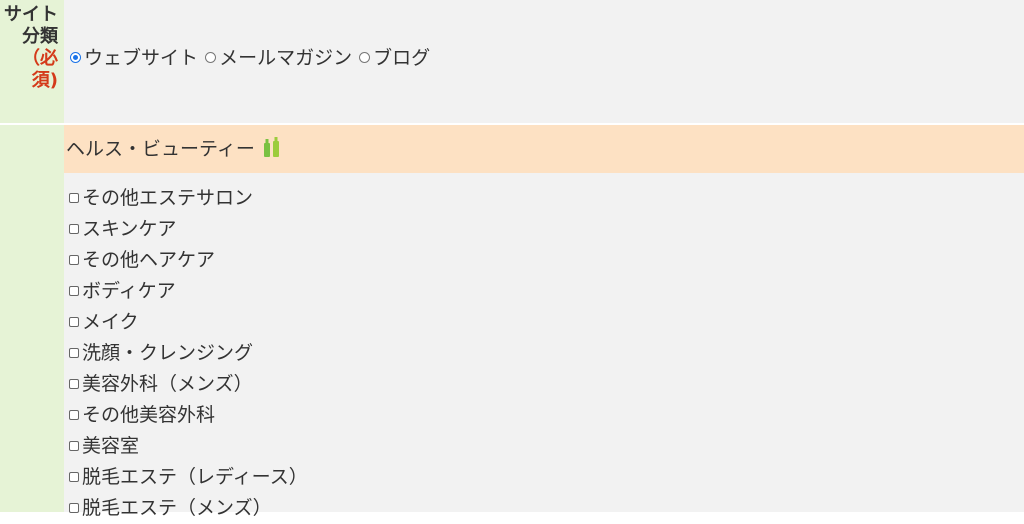  Describe the element at coordinates (546, 477) in the screenshot. I see `list-item: 脱毛エステ（レディース）` at that location.